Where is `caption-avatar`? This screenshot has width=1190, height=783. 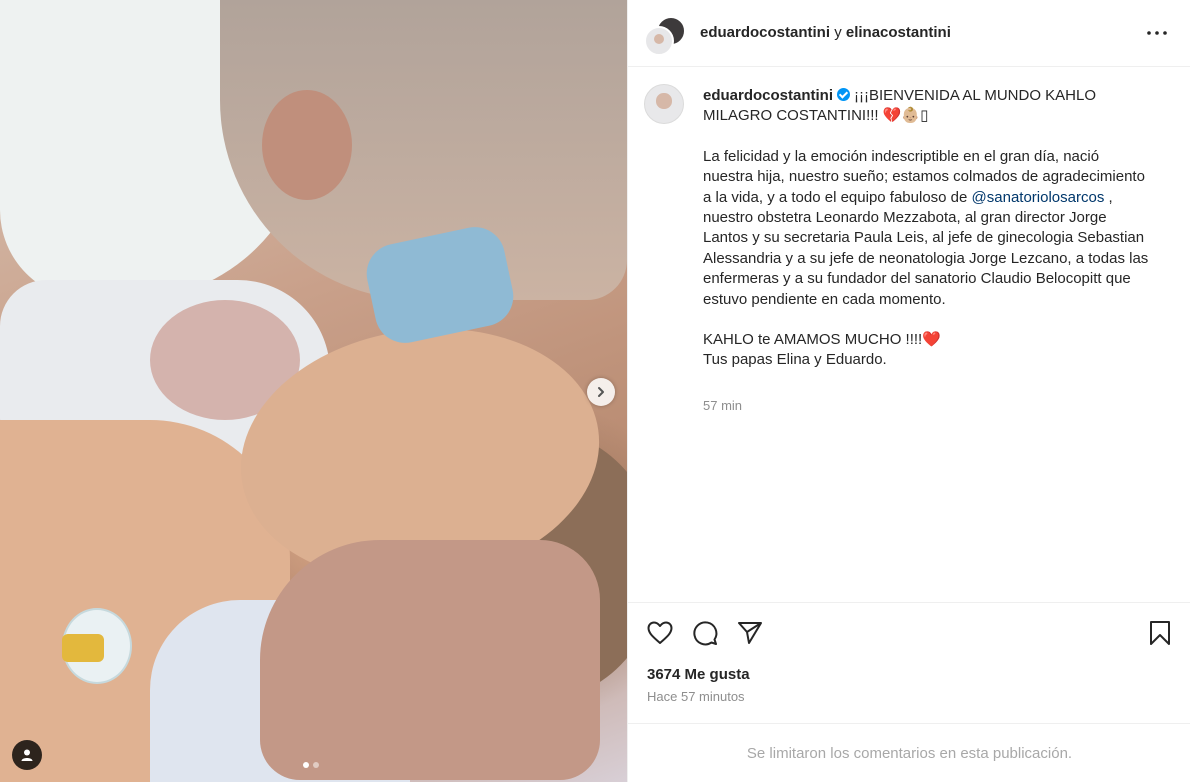 caption-avatar is located at coordinates (664, 104).